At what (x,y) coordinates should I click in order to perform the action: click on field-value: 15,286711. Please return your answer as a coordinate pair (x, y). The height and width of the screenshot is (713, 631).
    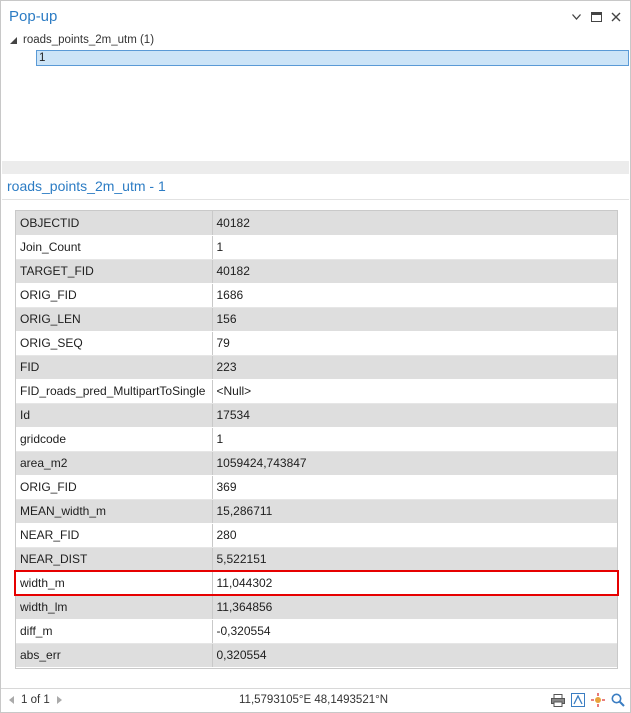
    Looking at the image, I should click on (414, 511).